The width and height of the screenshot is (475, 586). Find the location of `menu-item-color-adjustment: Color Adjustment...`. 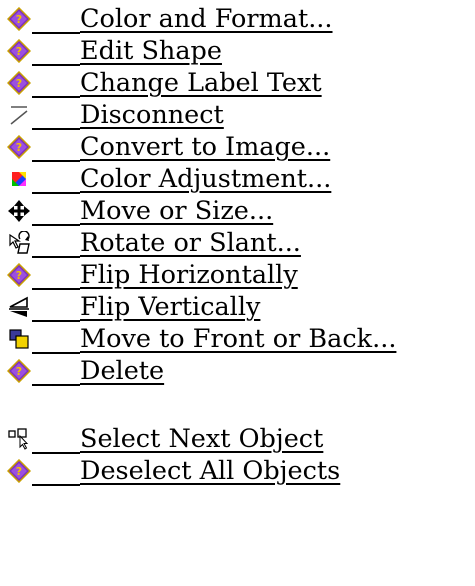

menu-item-color-adjustment: Color Adjustment... is located at coordinates (240, 179).